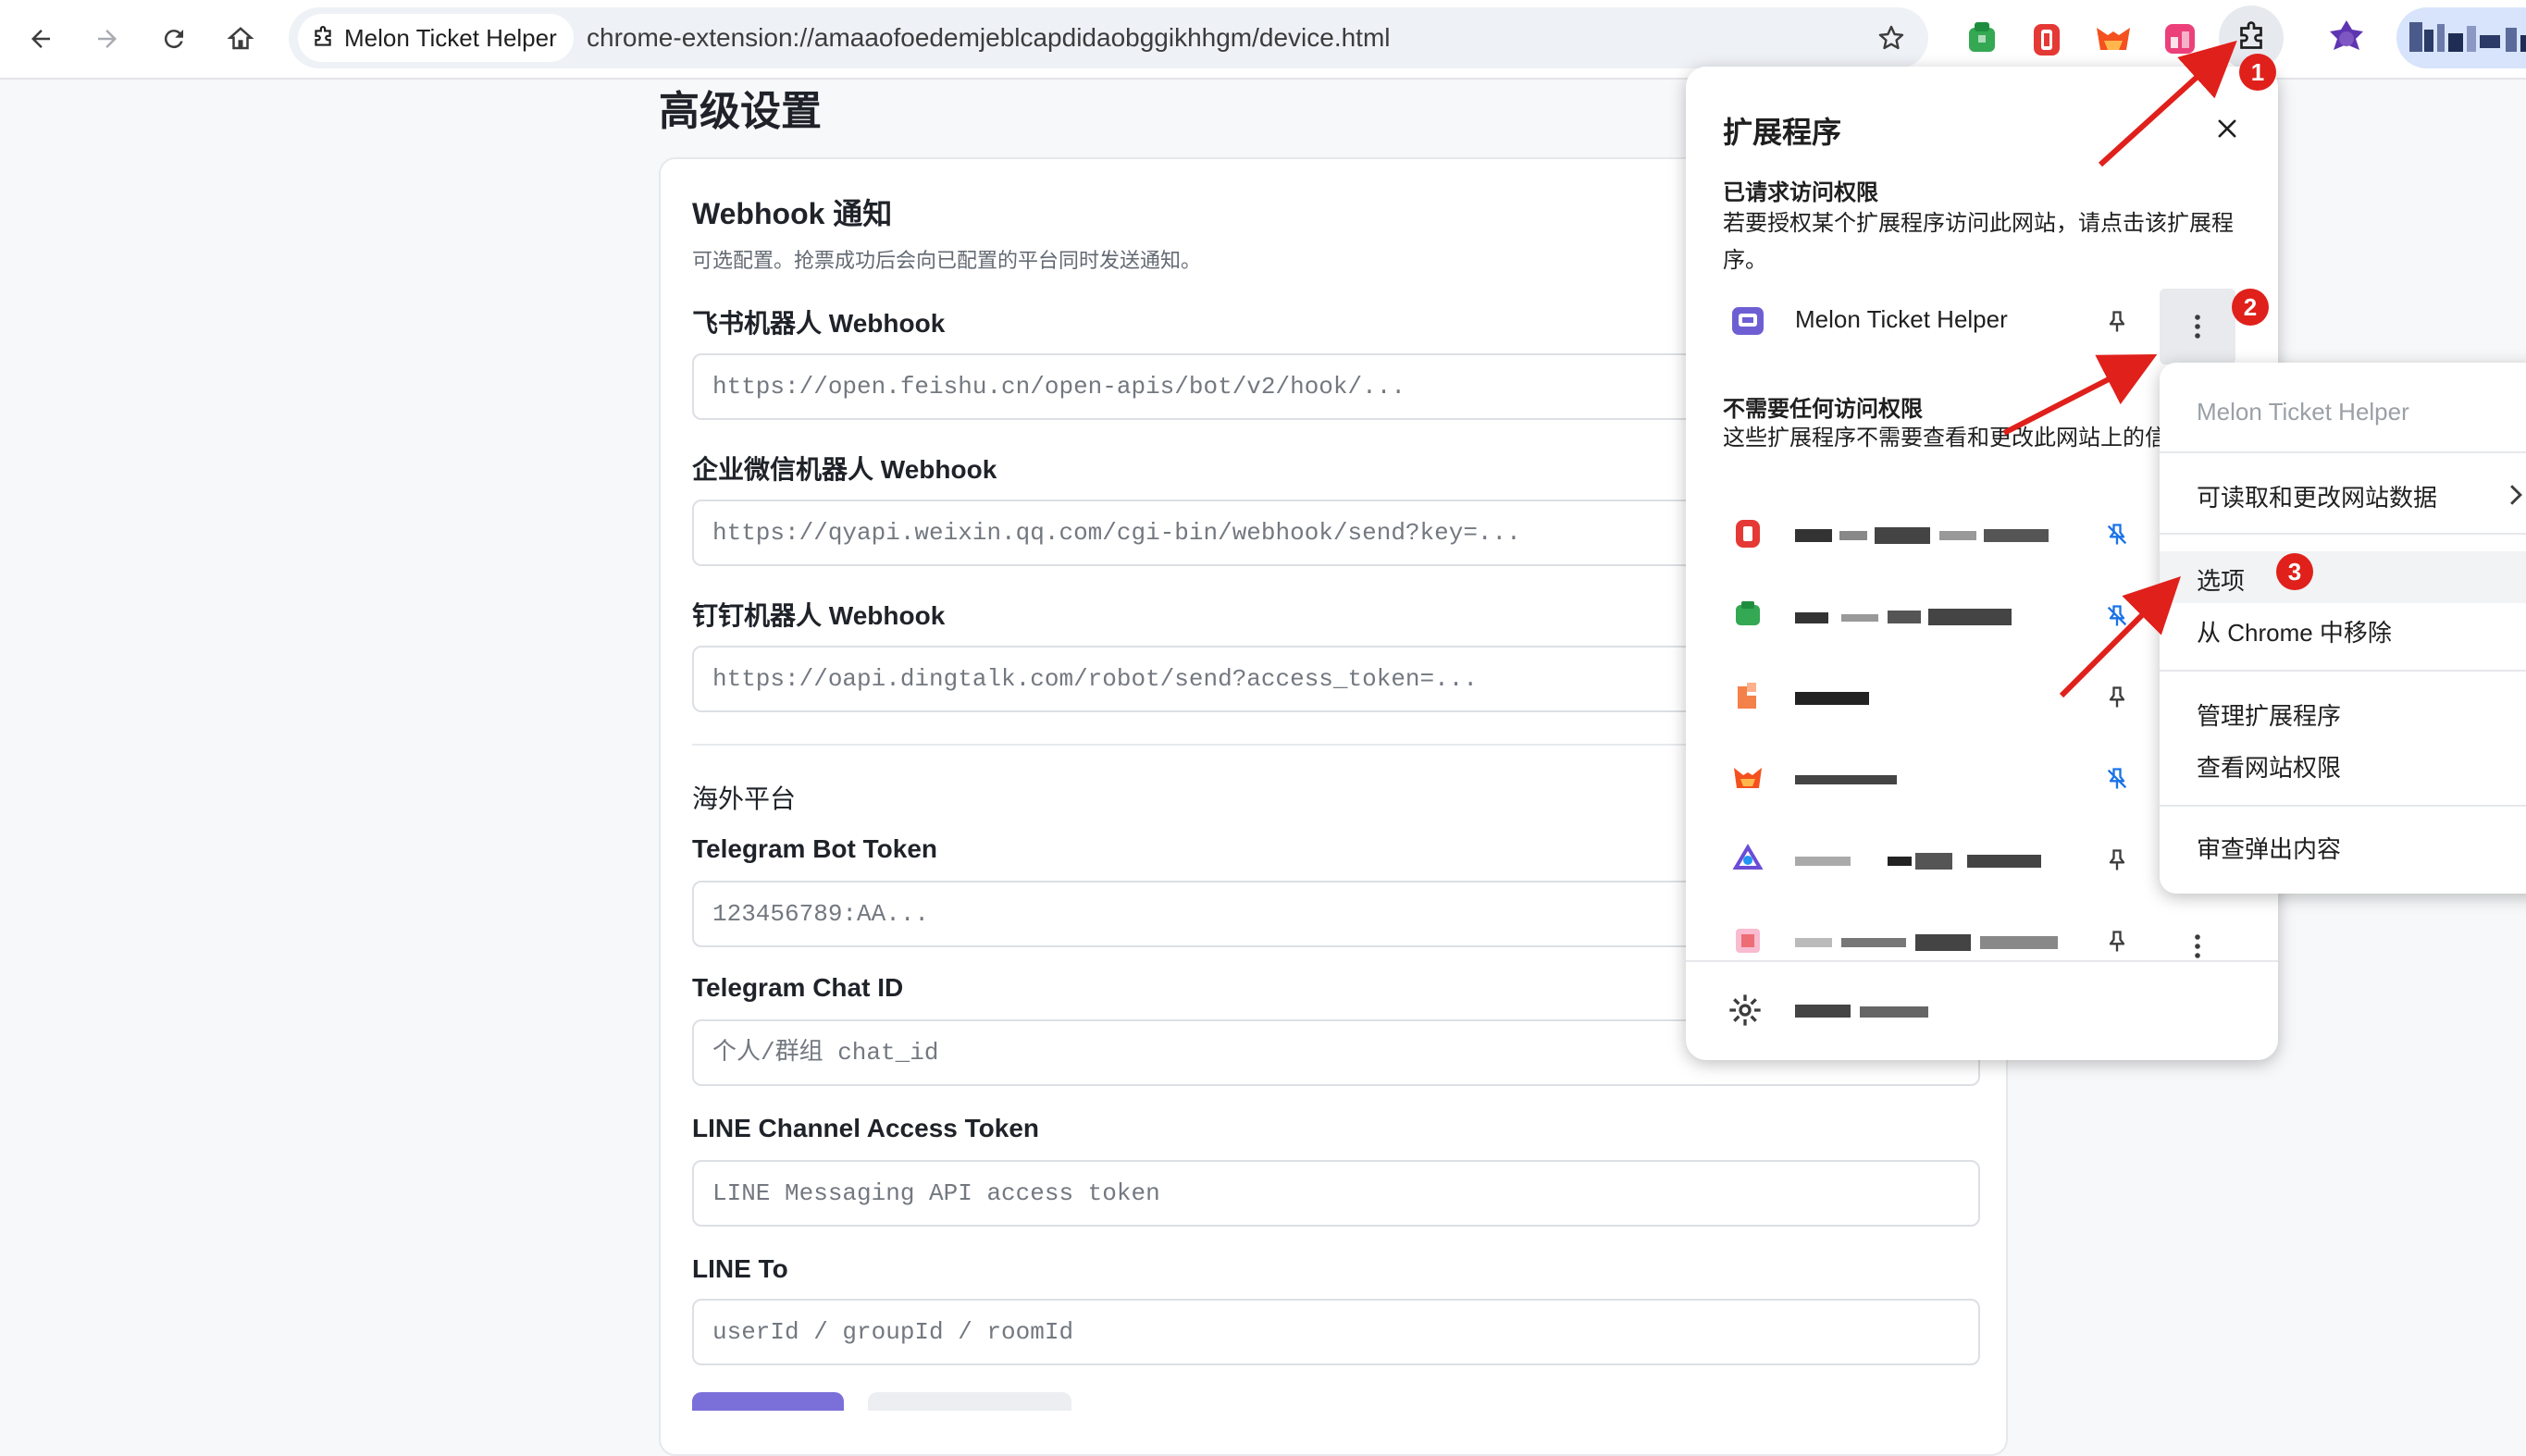 This screenshot has height=1456, width=2526. Describe the element at coordinates (947, 260) in the screenshot. I see `card-description: 可选配置。抢票成功后会向已配置的平台同时发送通知。` at that location.